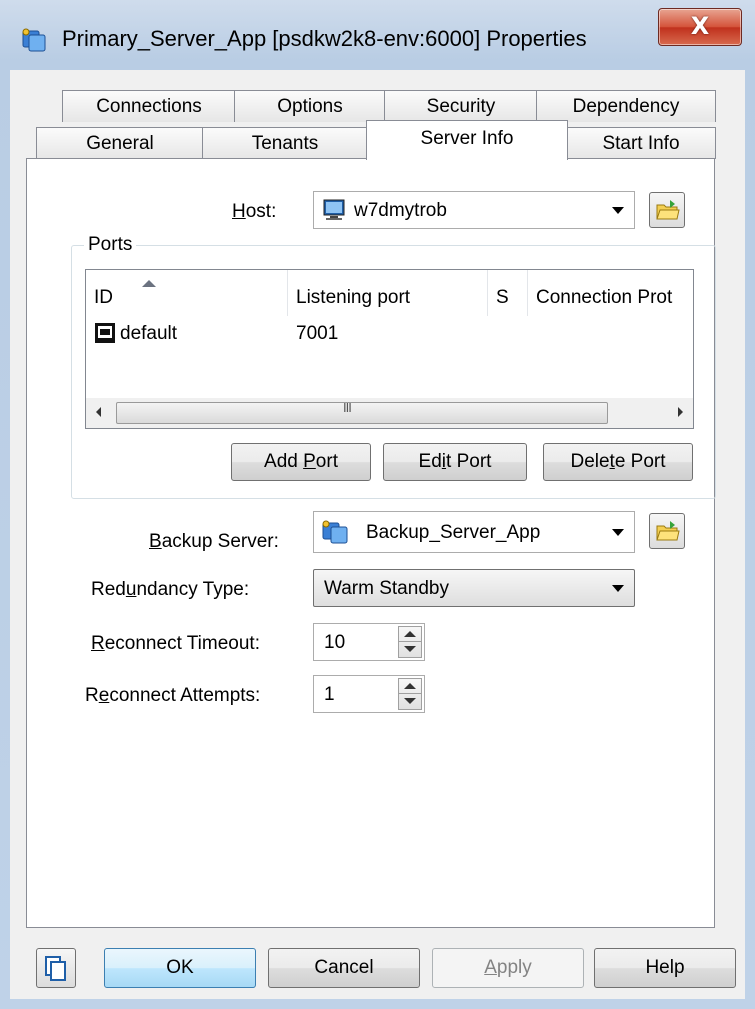 The width and height of the screenshot is (755, 1009). Describe the element at coordinates (508, 968) in the screenshot. I see `apply-button: Apply` at that location.